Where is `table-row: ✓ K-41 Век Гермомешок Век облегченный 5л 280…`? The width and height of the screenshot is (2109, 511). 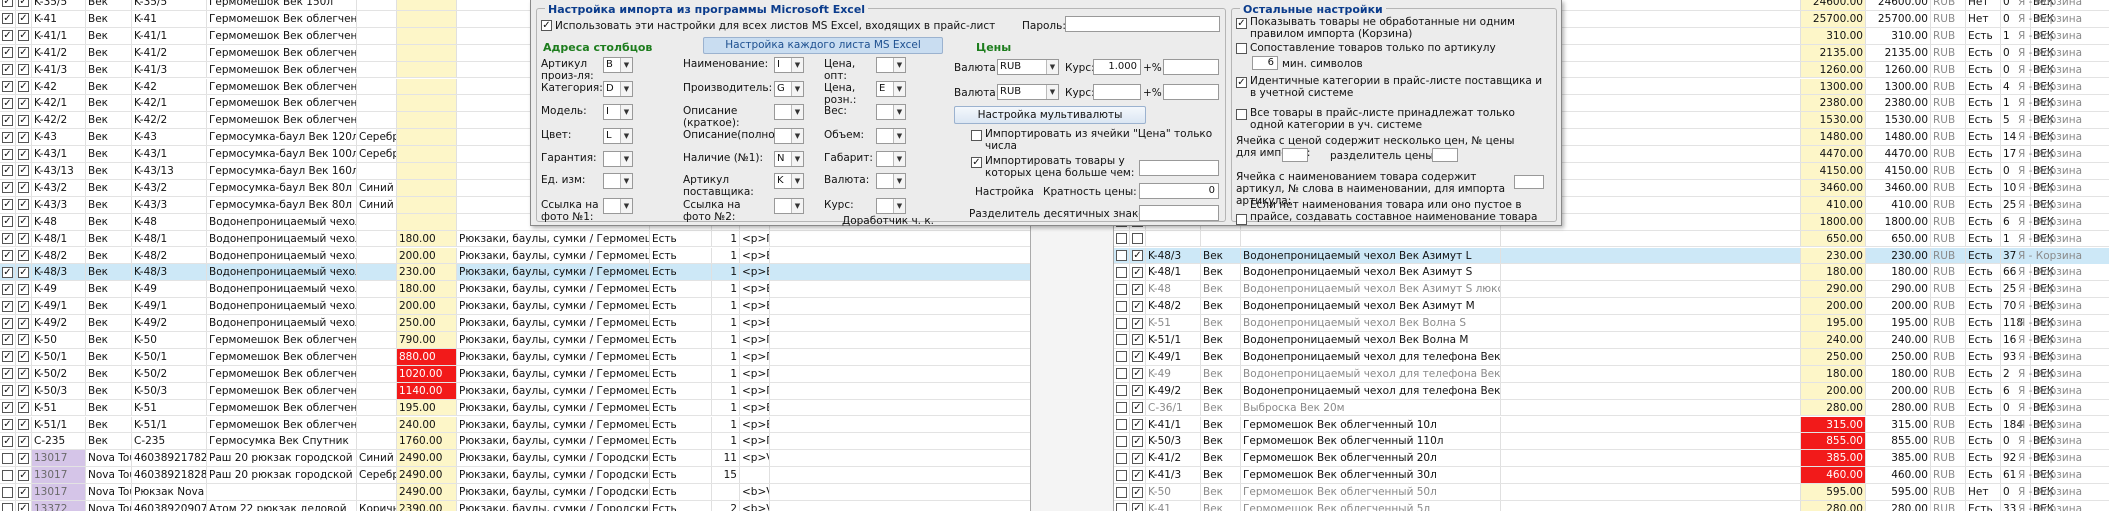
table-row: ✓ K-41 Век Гермомешок Век облегченный 5л 280… is located at coordinates (1611, 506).